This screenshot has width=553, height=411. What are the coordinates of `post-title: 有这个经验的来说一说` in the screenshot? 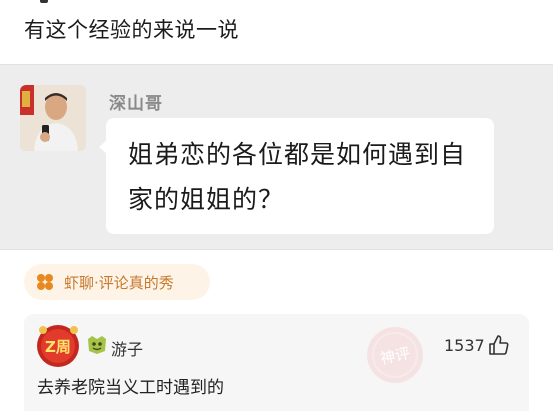 It's located at (131, 30).